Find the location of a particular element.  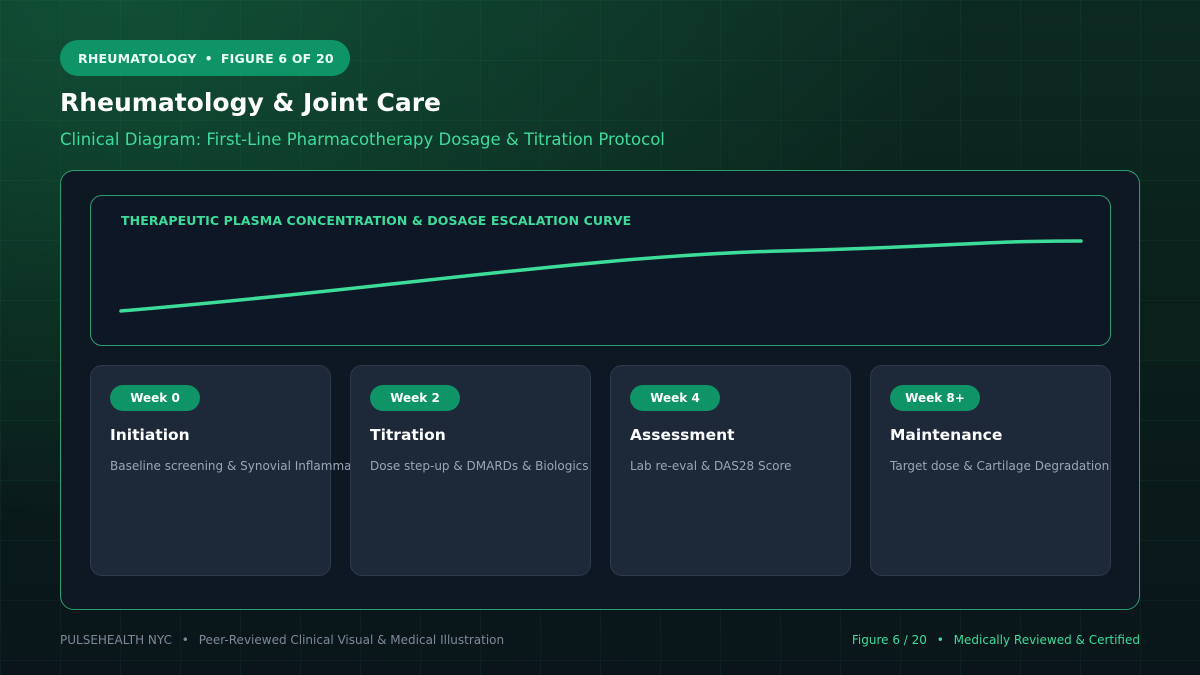

phase-title: Titration is located at coordinates (408, 435).